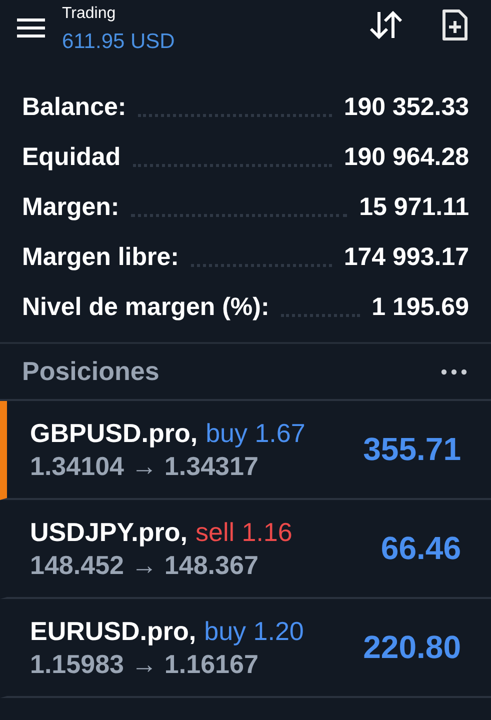 The image size is (491, 720). I want to click on field-label: Margen libre:, so click(100, 257).